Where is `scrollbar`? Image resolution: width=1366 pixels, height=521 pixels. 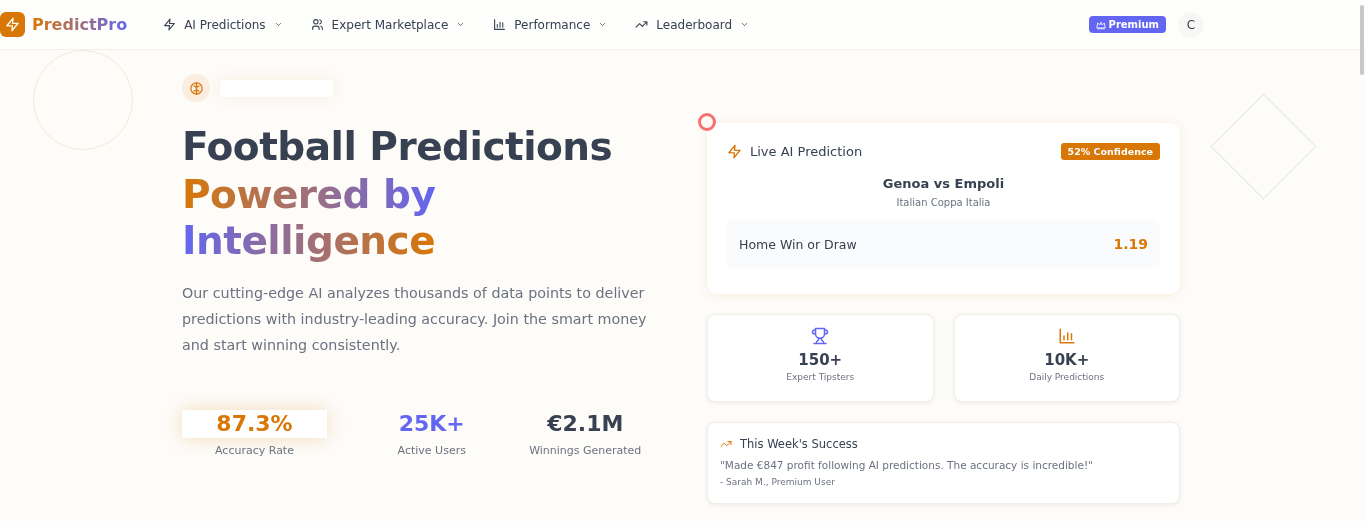 scrollbar is located at coordinates (1362, 40).